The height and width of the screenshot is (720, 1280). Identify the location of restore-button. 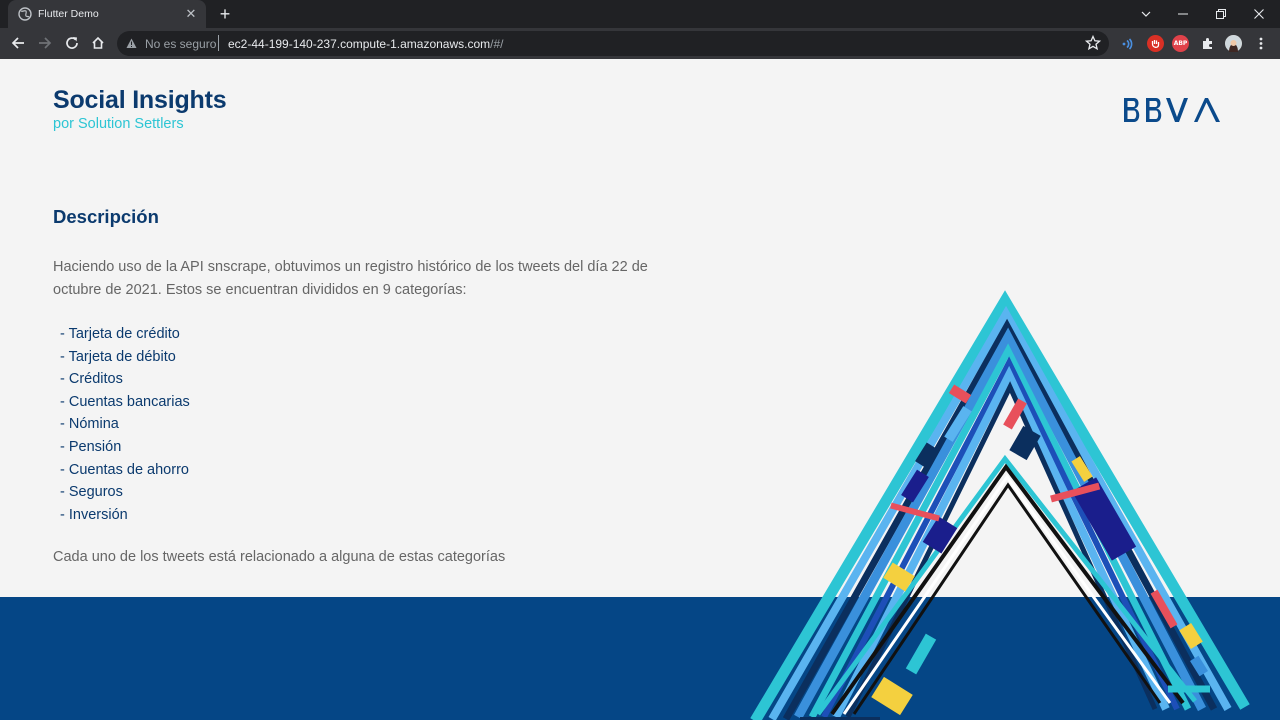
(1221, 14).